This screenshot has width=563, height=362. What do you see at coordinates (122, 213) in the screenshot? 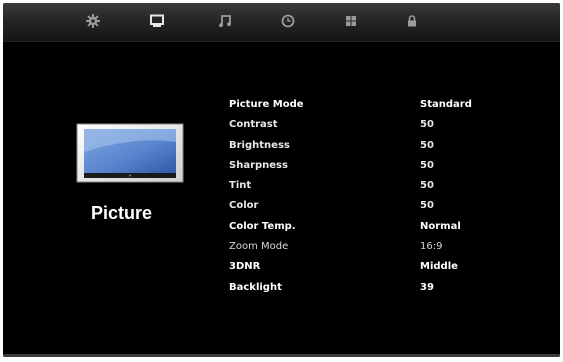
I see `section-title: Picture` at bounding box center [122, 213].